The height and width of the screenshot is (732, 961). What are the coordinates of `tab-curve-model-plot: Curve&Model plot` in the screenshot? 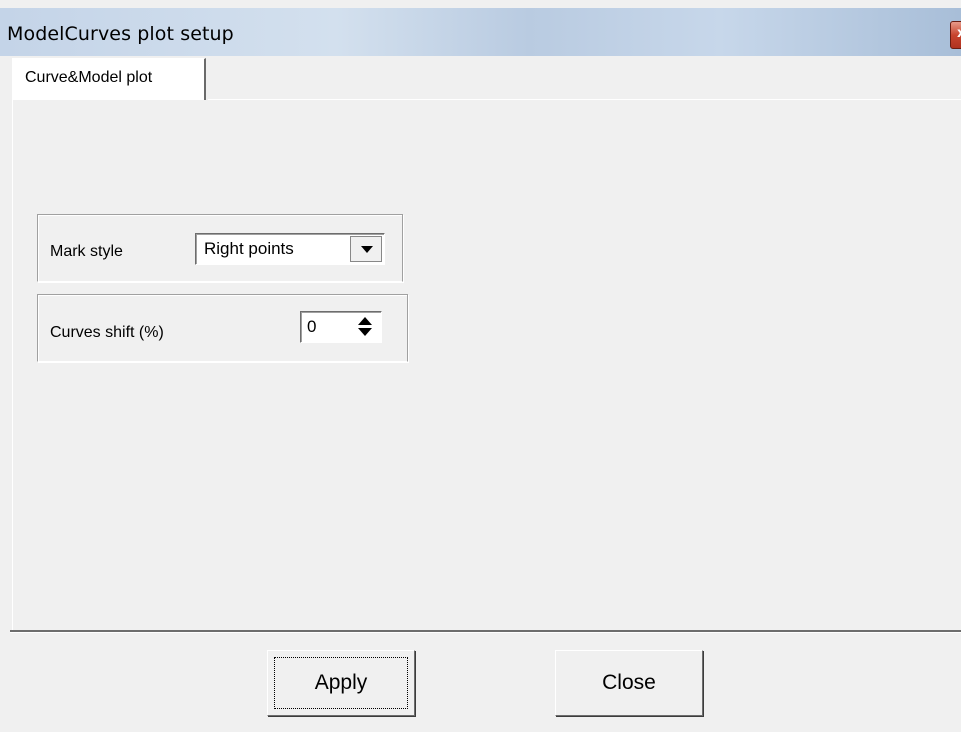 It's located at (109, 79).